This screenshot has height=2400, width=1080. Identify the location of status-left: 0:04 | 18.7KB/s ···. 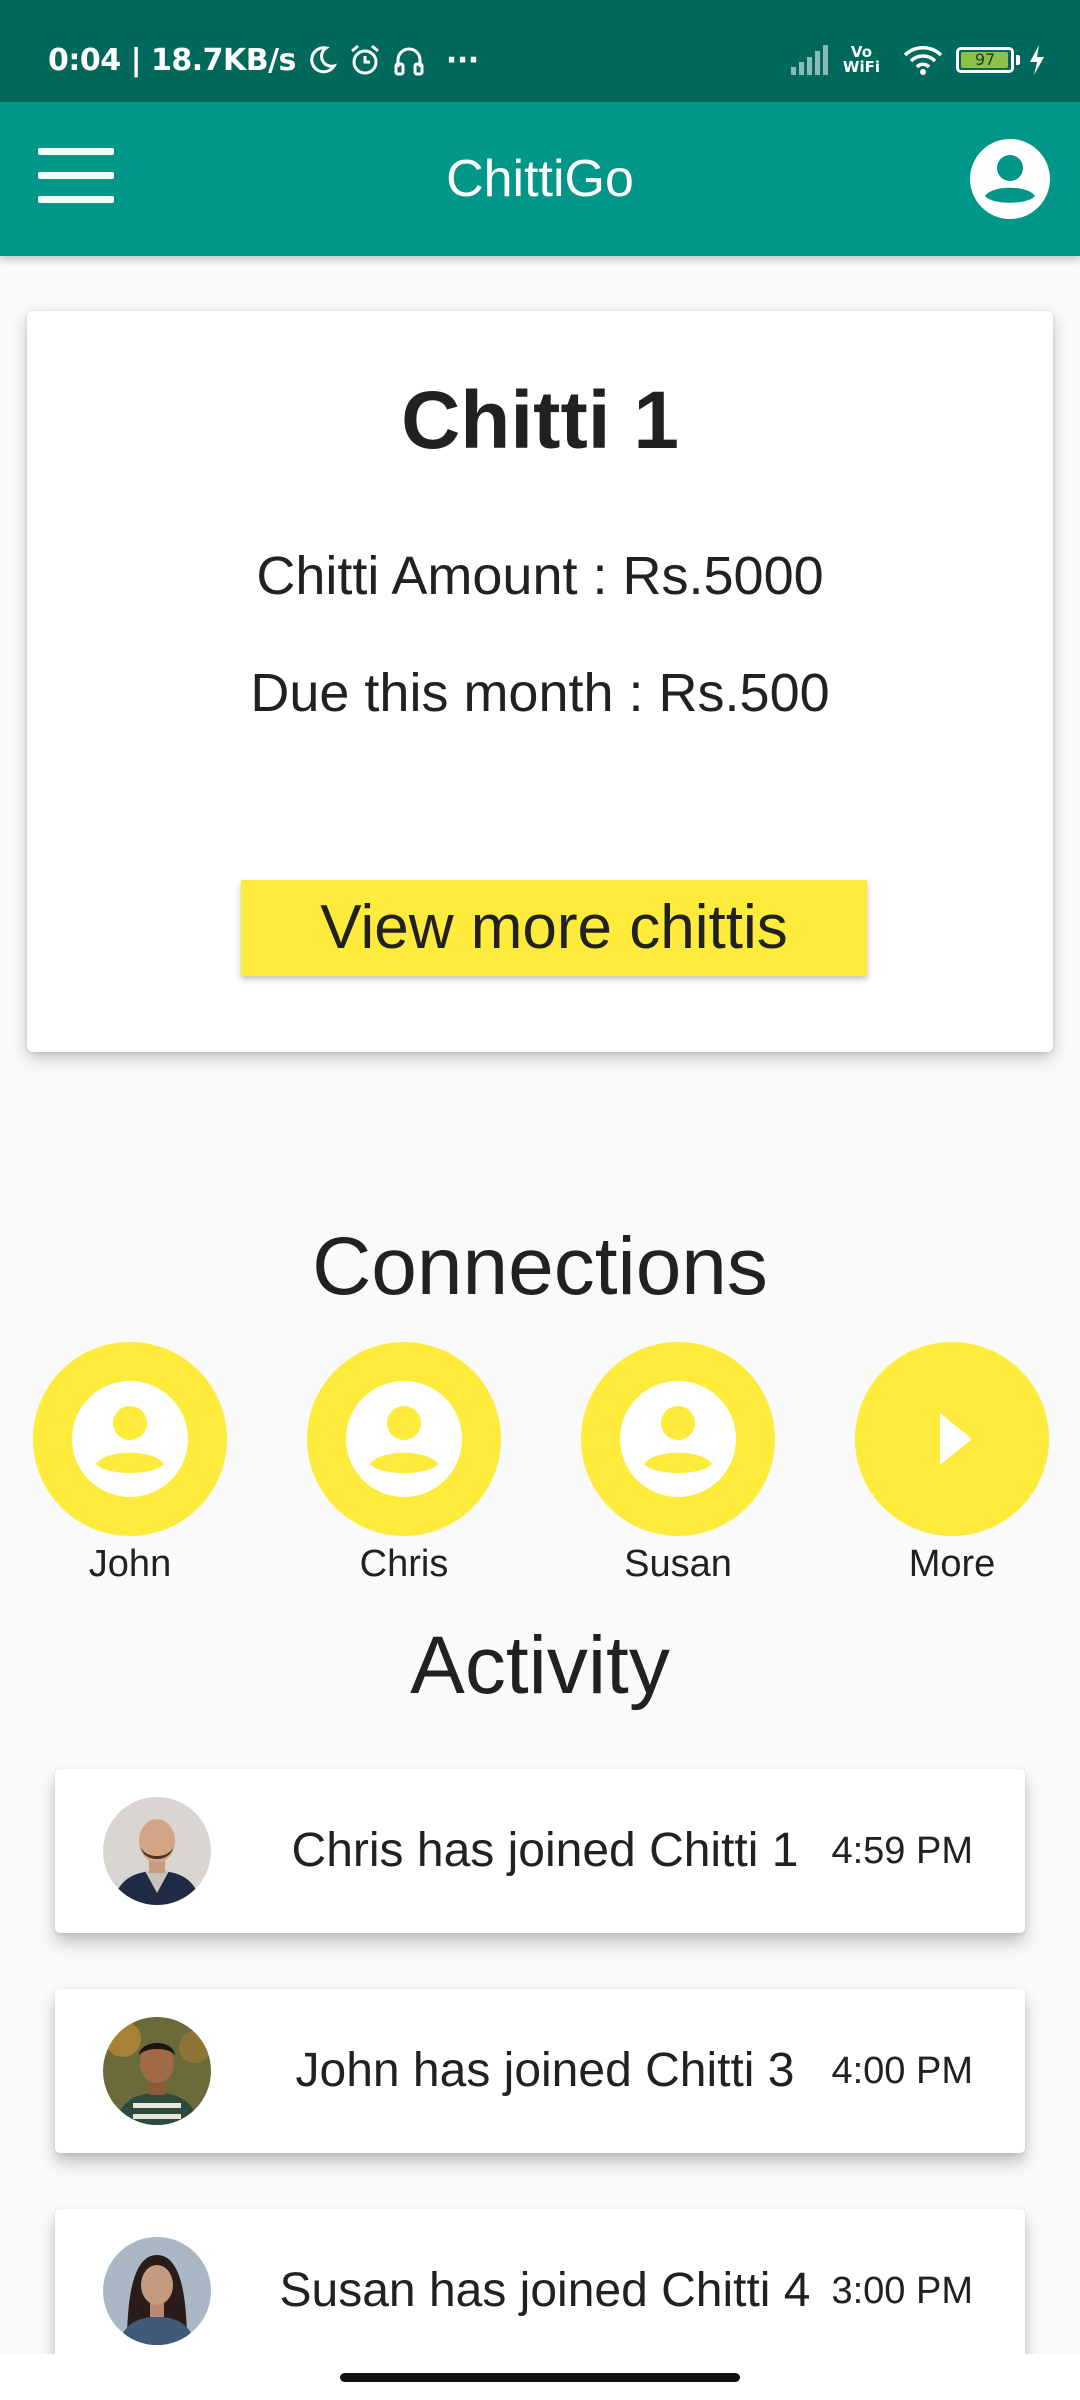
(263, 60).